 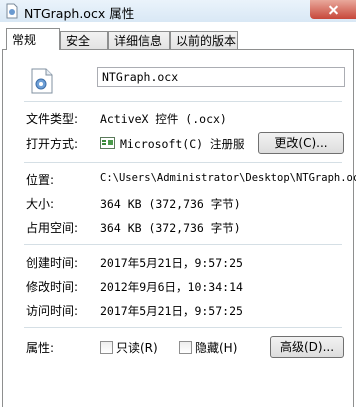 I want to click on application-icon, so click(x=107, y=143).